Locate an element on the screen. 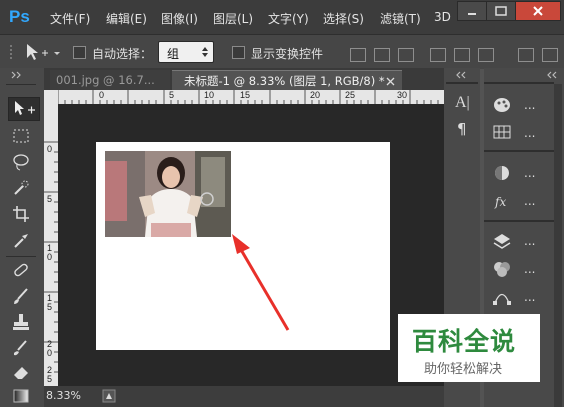 The height and width of the screenshot is (407, 564). menu-file: 文件(F) is located at coordinates (70, 18).